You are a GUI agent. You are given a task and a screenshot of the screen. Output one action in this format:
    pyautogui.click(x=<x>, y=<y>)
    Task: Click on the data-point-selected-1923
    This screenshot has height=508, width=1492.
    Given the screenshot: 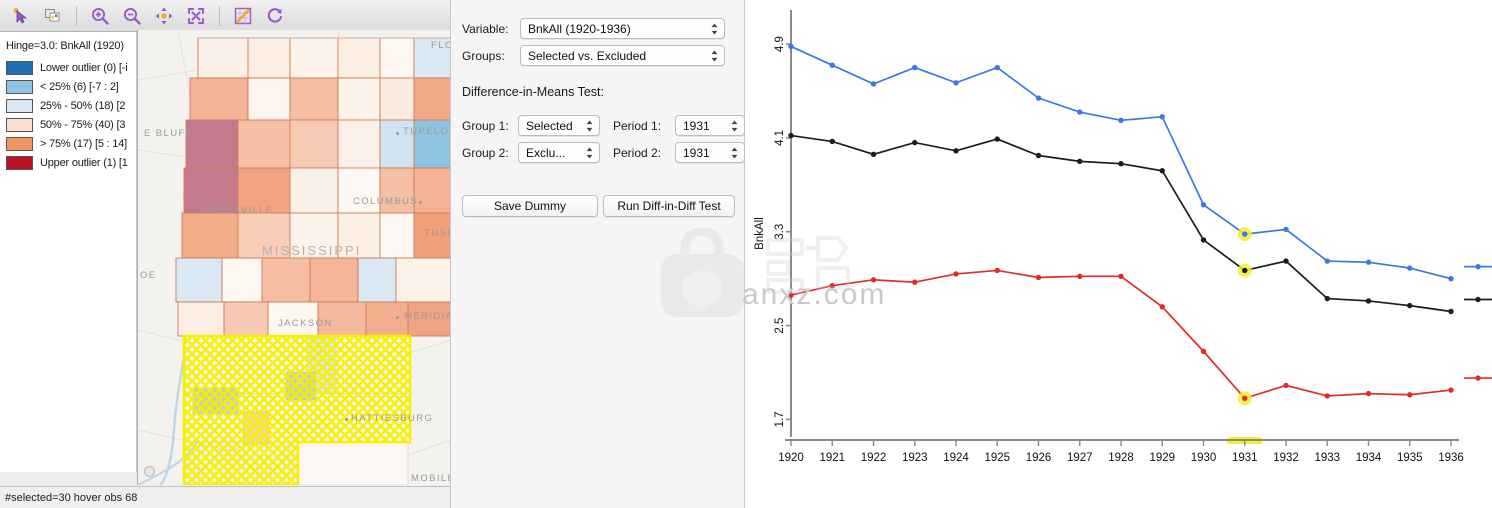 What is the action you would take?
    pyautogui.click(x=915, y=282)
    